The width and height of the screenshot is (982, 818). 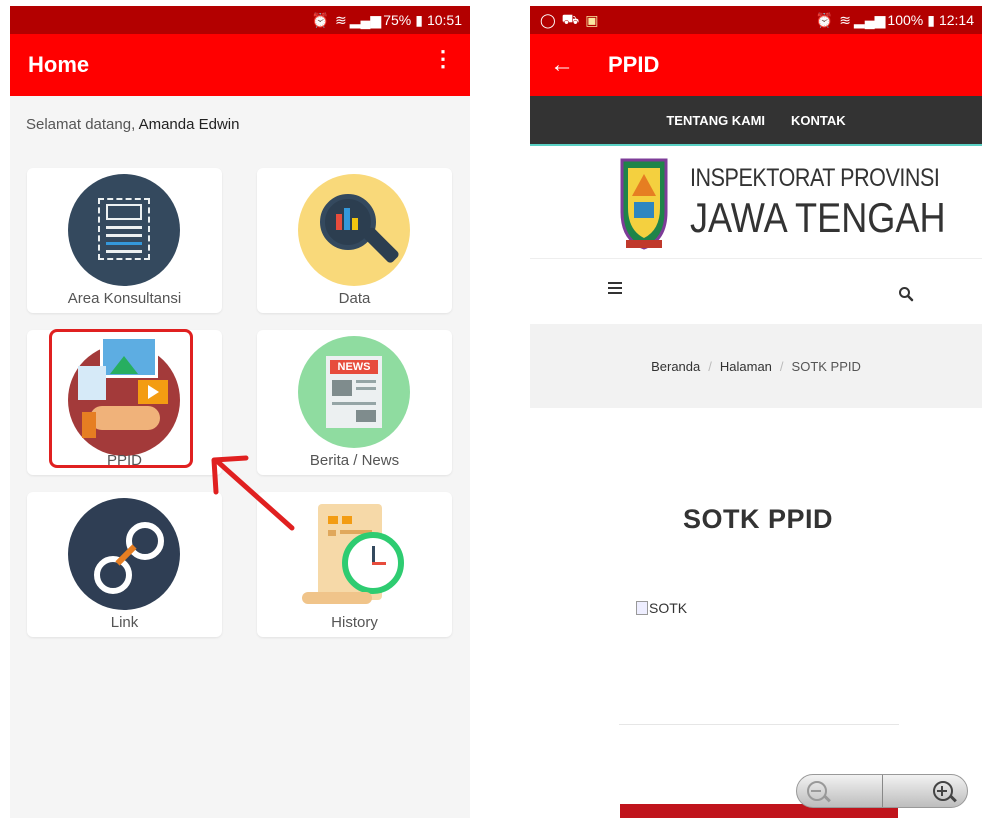 I want to click on right-app-bar: ← PPID, so click(x=756, y=65).